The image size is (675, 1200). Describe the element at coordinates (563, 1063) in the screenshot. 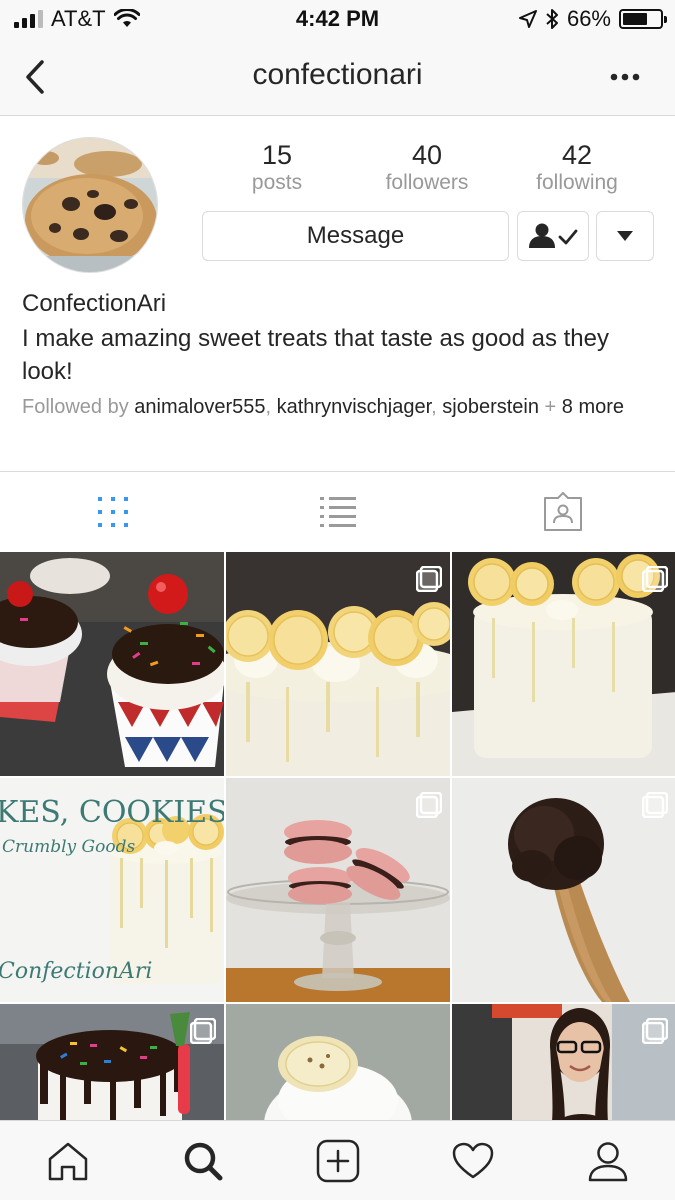

I see `post-thumbnail-portrait` at that location.